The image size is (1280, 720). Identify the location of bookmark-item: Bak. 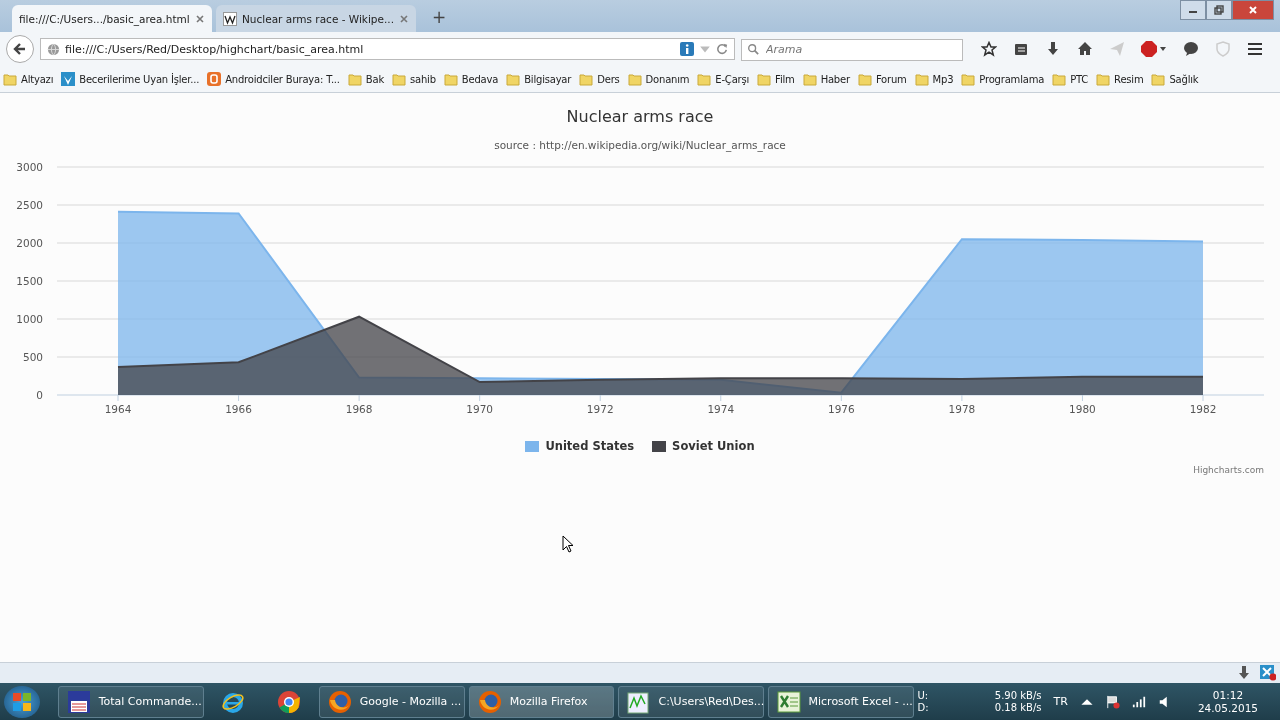
(365, 79).